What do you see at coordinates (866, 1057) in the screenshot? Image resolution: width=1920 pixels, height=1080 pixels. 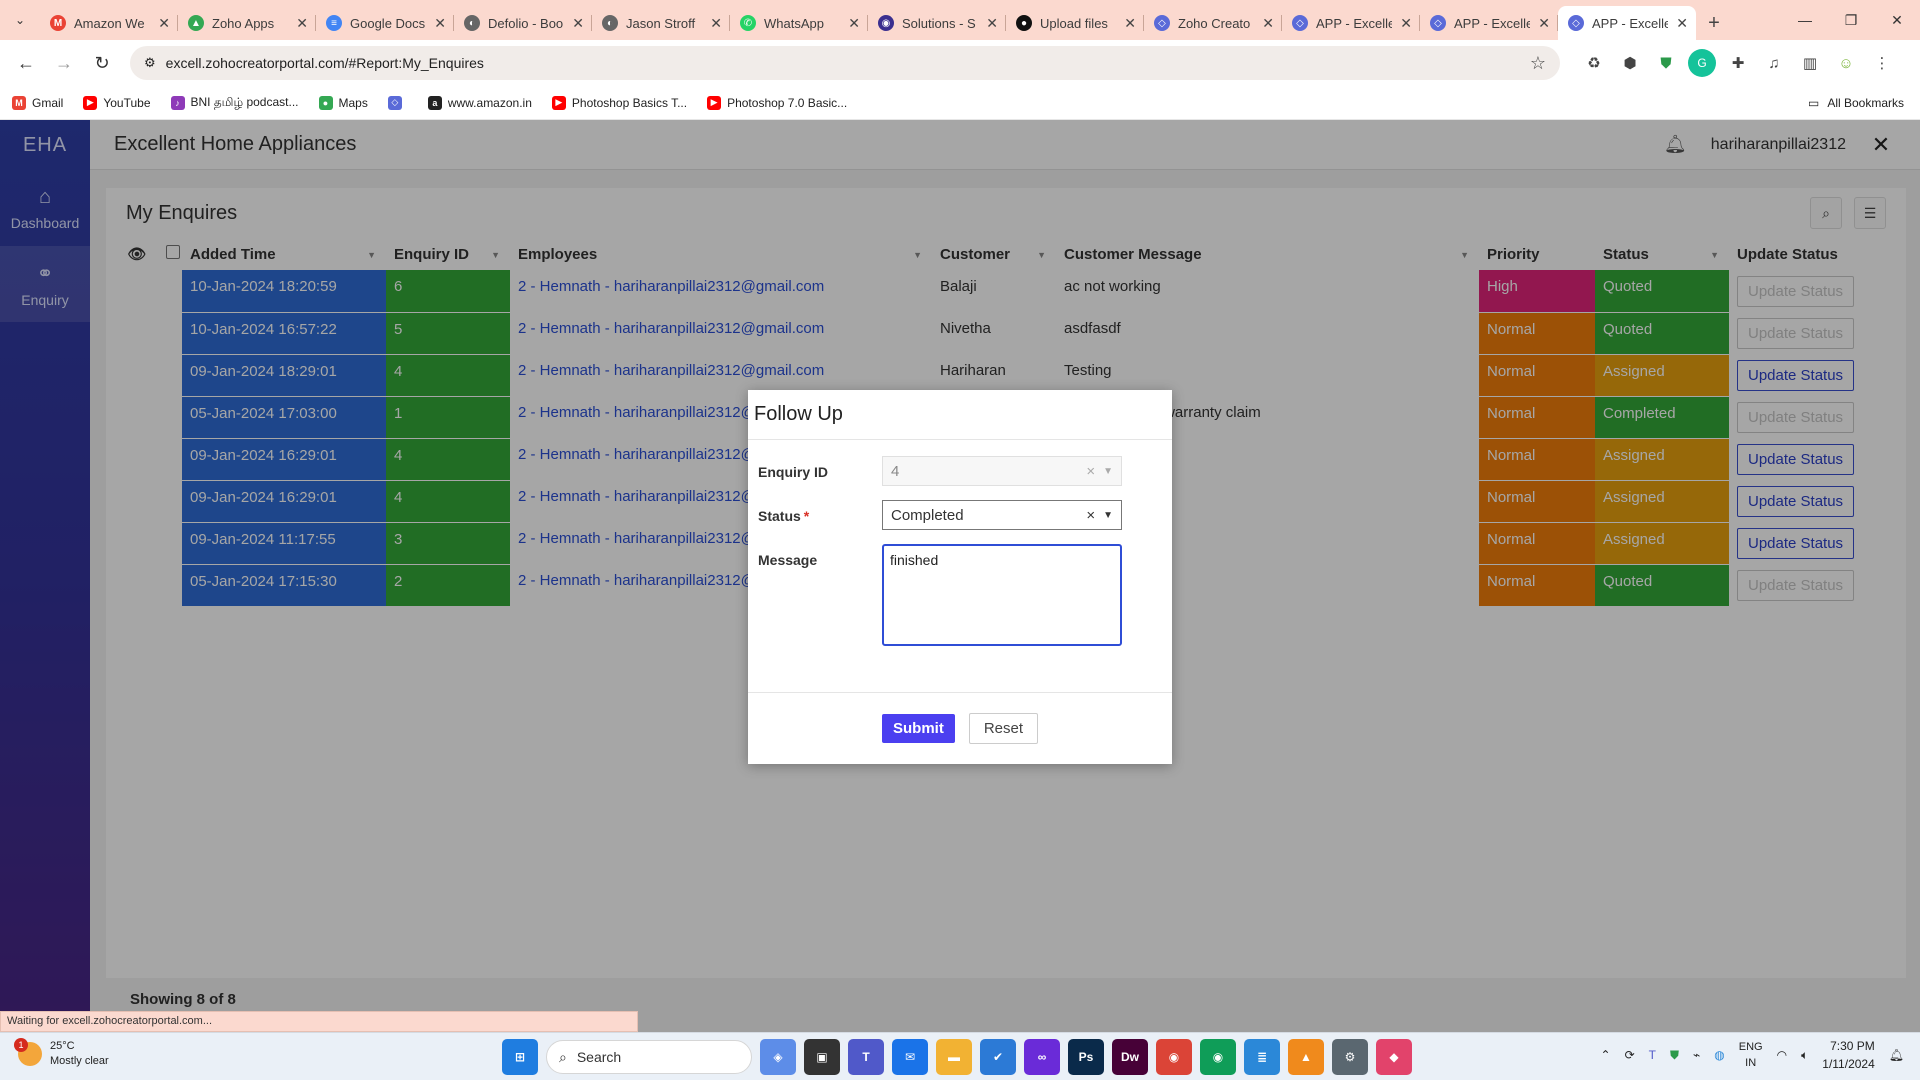 I see `teams-icon: T` at bounding box center [866, 1057].